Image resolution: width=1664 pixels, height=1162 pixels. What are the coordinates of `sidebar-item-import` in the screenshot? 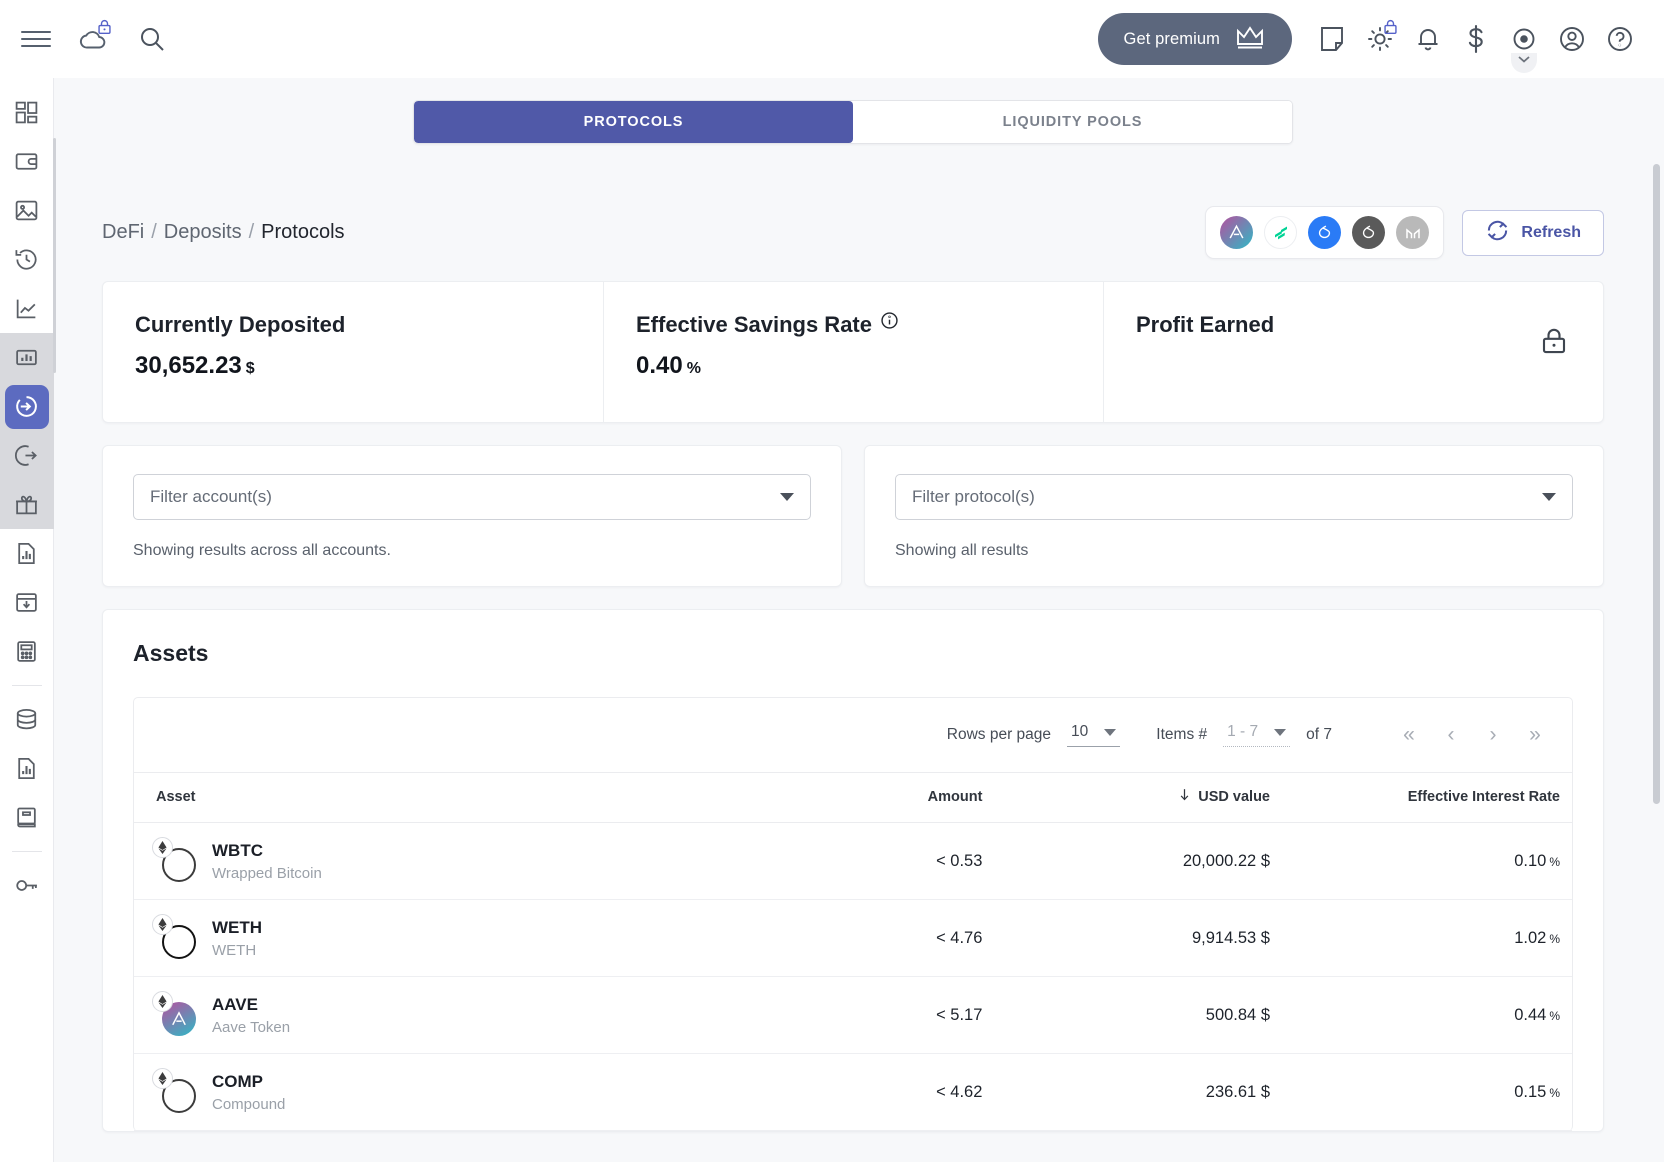 It's located at (27, 602).